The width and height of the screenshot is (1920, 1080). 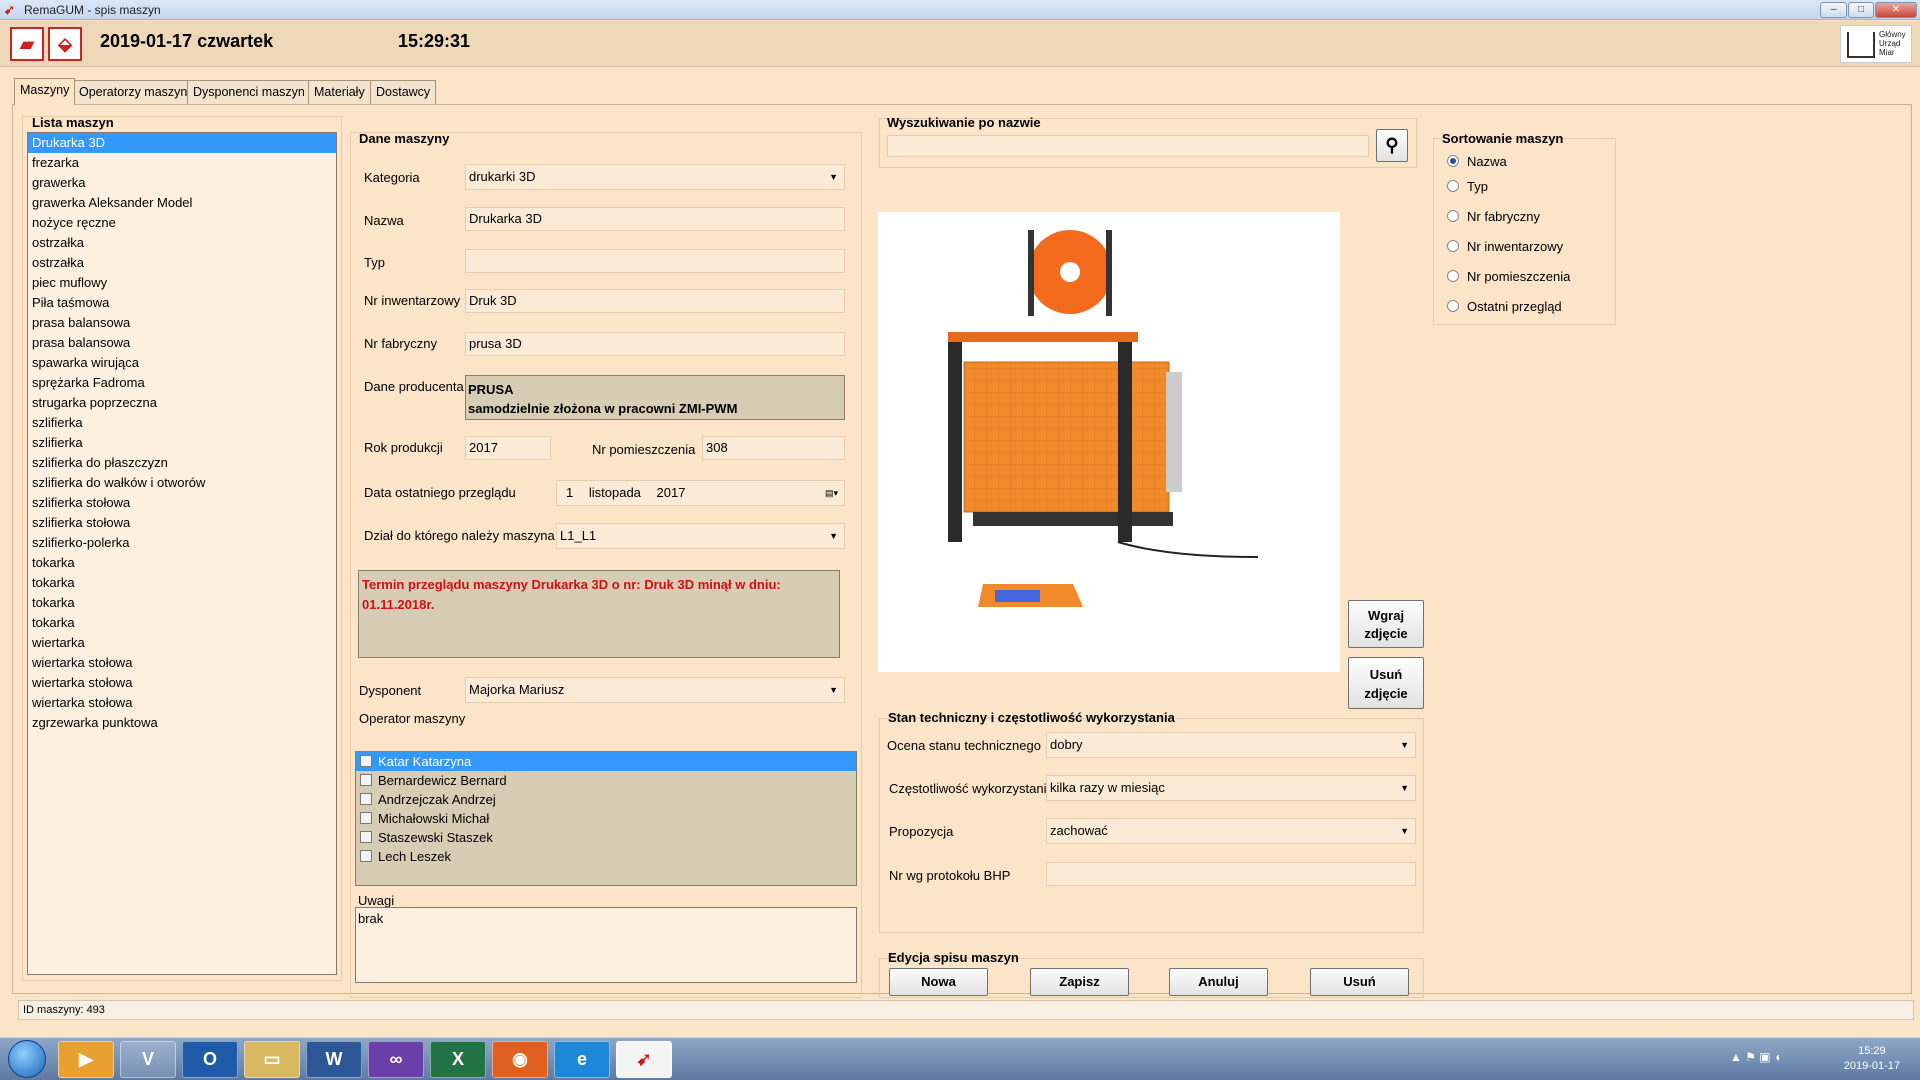 What do you see at coordinates (1386, 624) in the screenshot?
I see `upload-photo-button: Wgraj zdjęcie` at bounding box center [1386, 624].